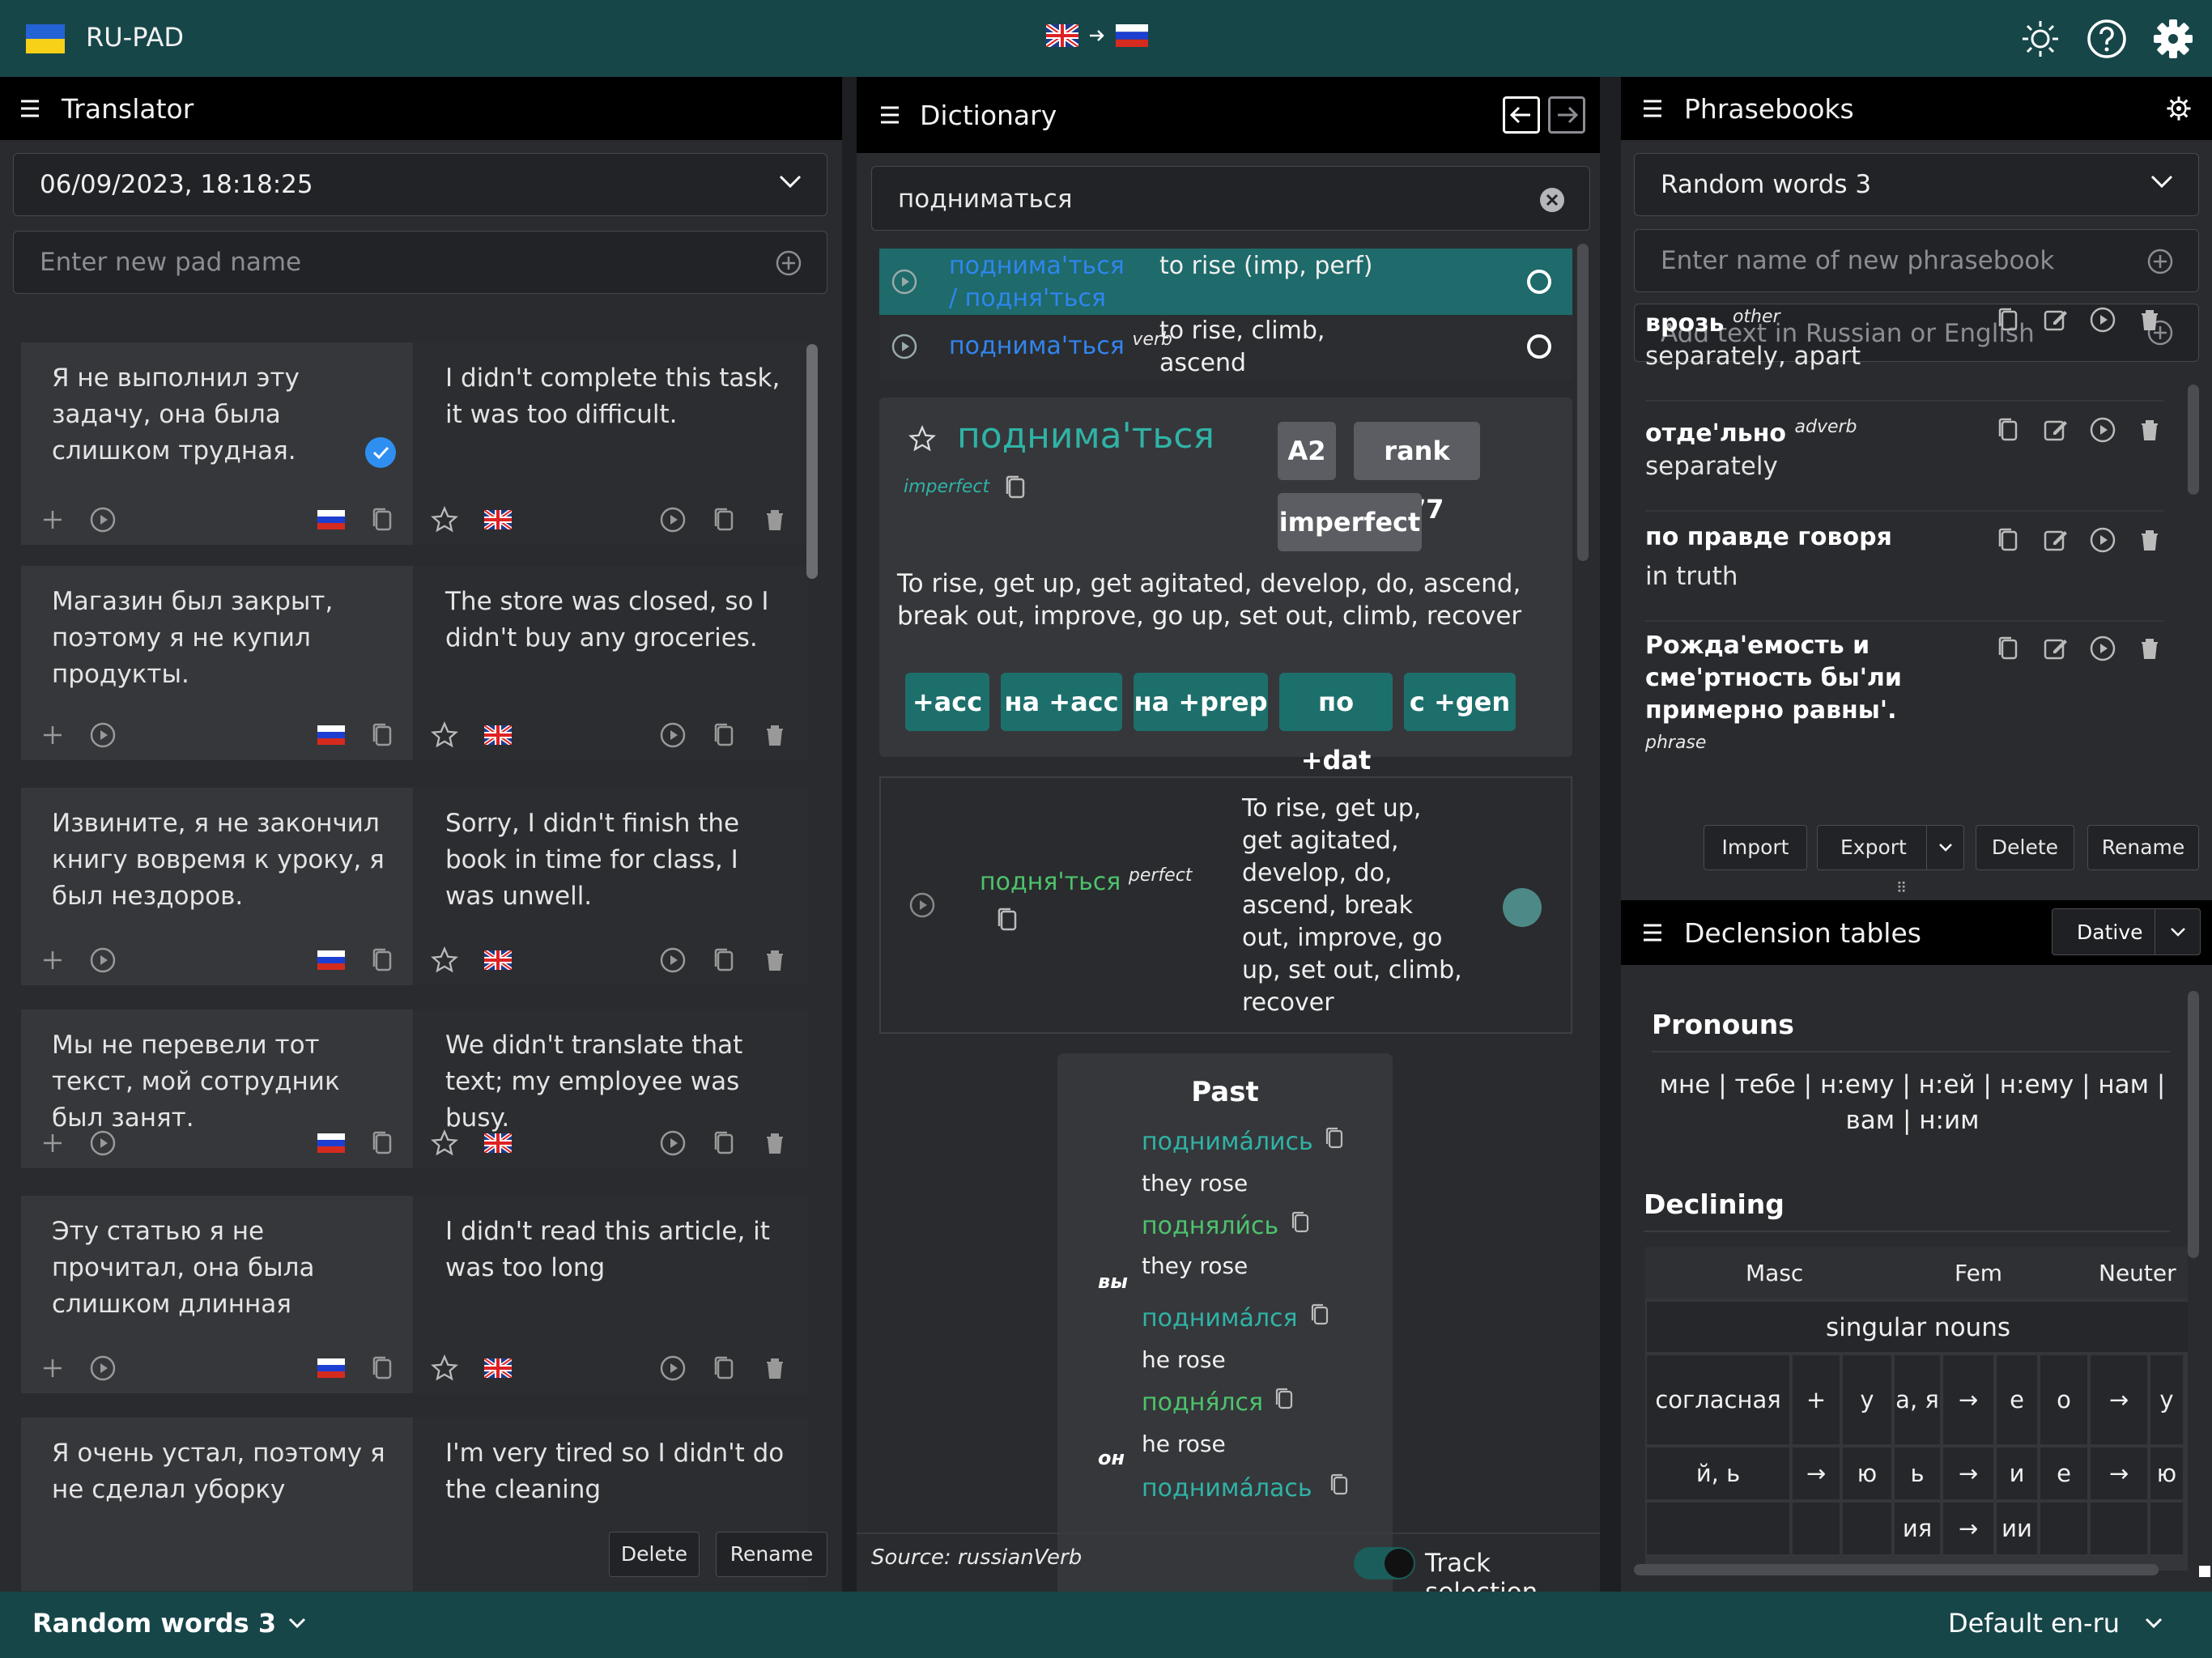 The height and width of the screenshot is (1658, 2212). What do you see at coordinates (2194, 1124) in the screenshot?
I see `declension-vscrollbar` at bounding box center [2194, 1124].